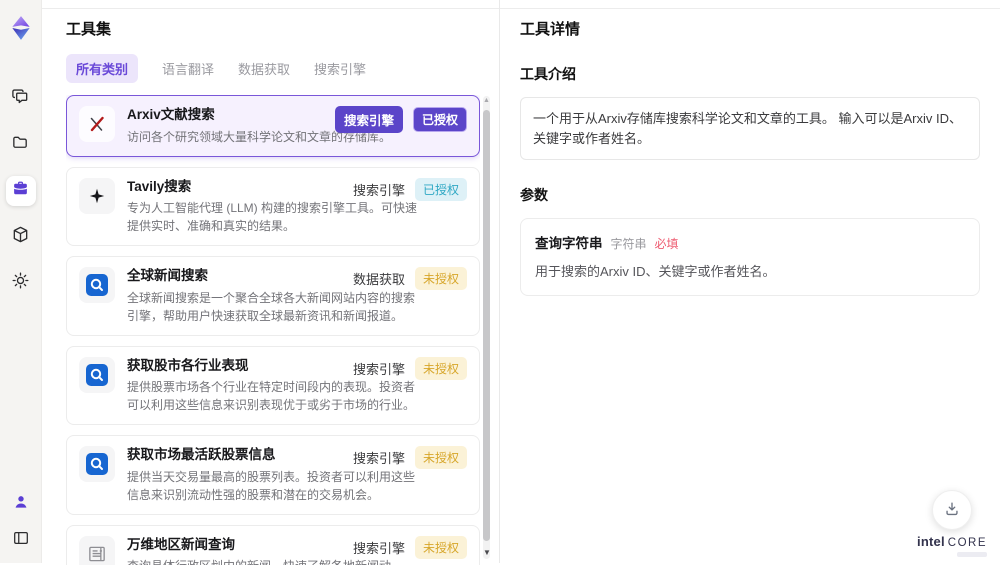 This screenshot has width=1000, height=565. What do you see at coordinates (569, 243) in the screenshot?
I see `param-name: 查询字符串` at bounding box center [569, 243].